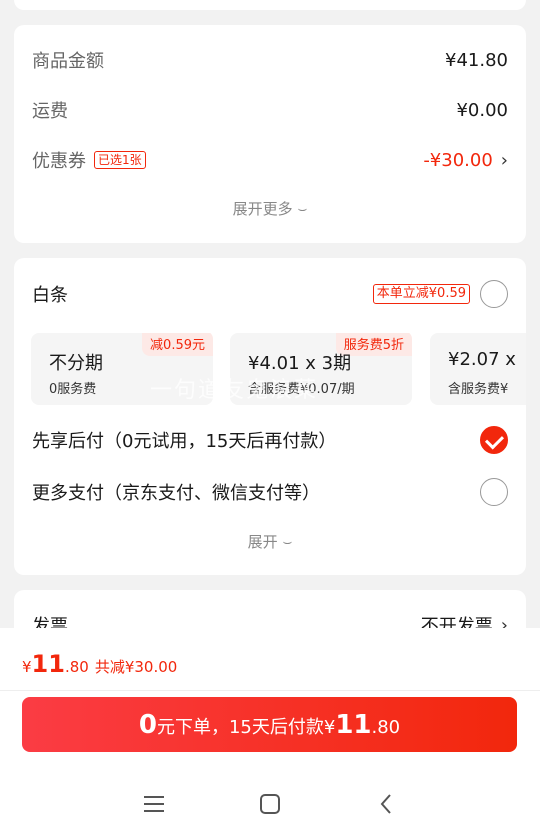 The height and width of the screenshot is (837, 540). I want to click on expand-more-button: 展开更多 ⌣, so click(270, 208).